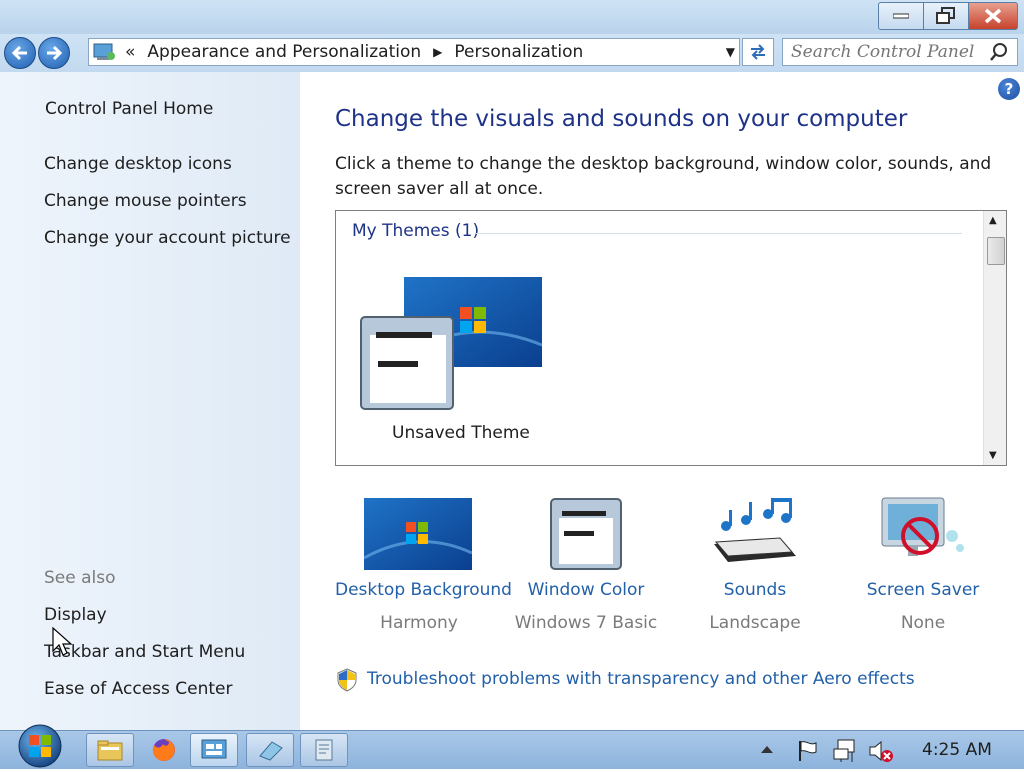 Image resolution: width=1024 pixels, height=772 pixels. Describe the element at coordinates (138, 164) in the screenshot. I see `change-desktop-icons-link: Change desktop icons` at that location.